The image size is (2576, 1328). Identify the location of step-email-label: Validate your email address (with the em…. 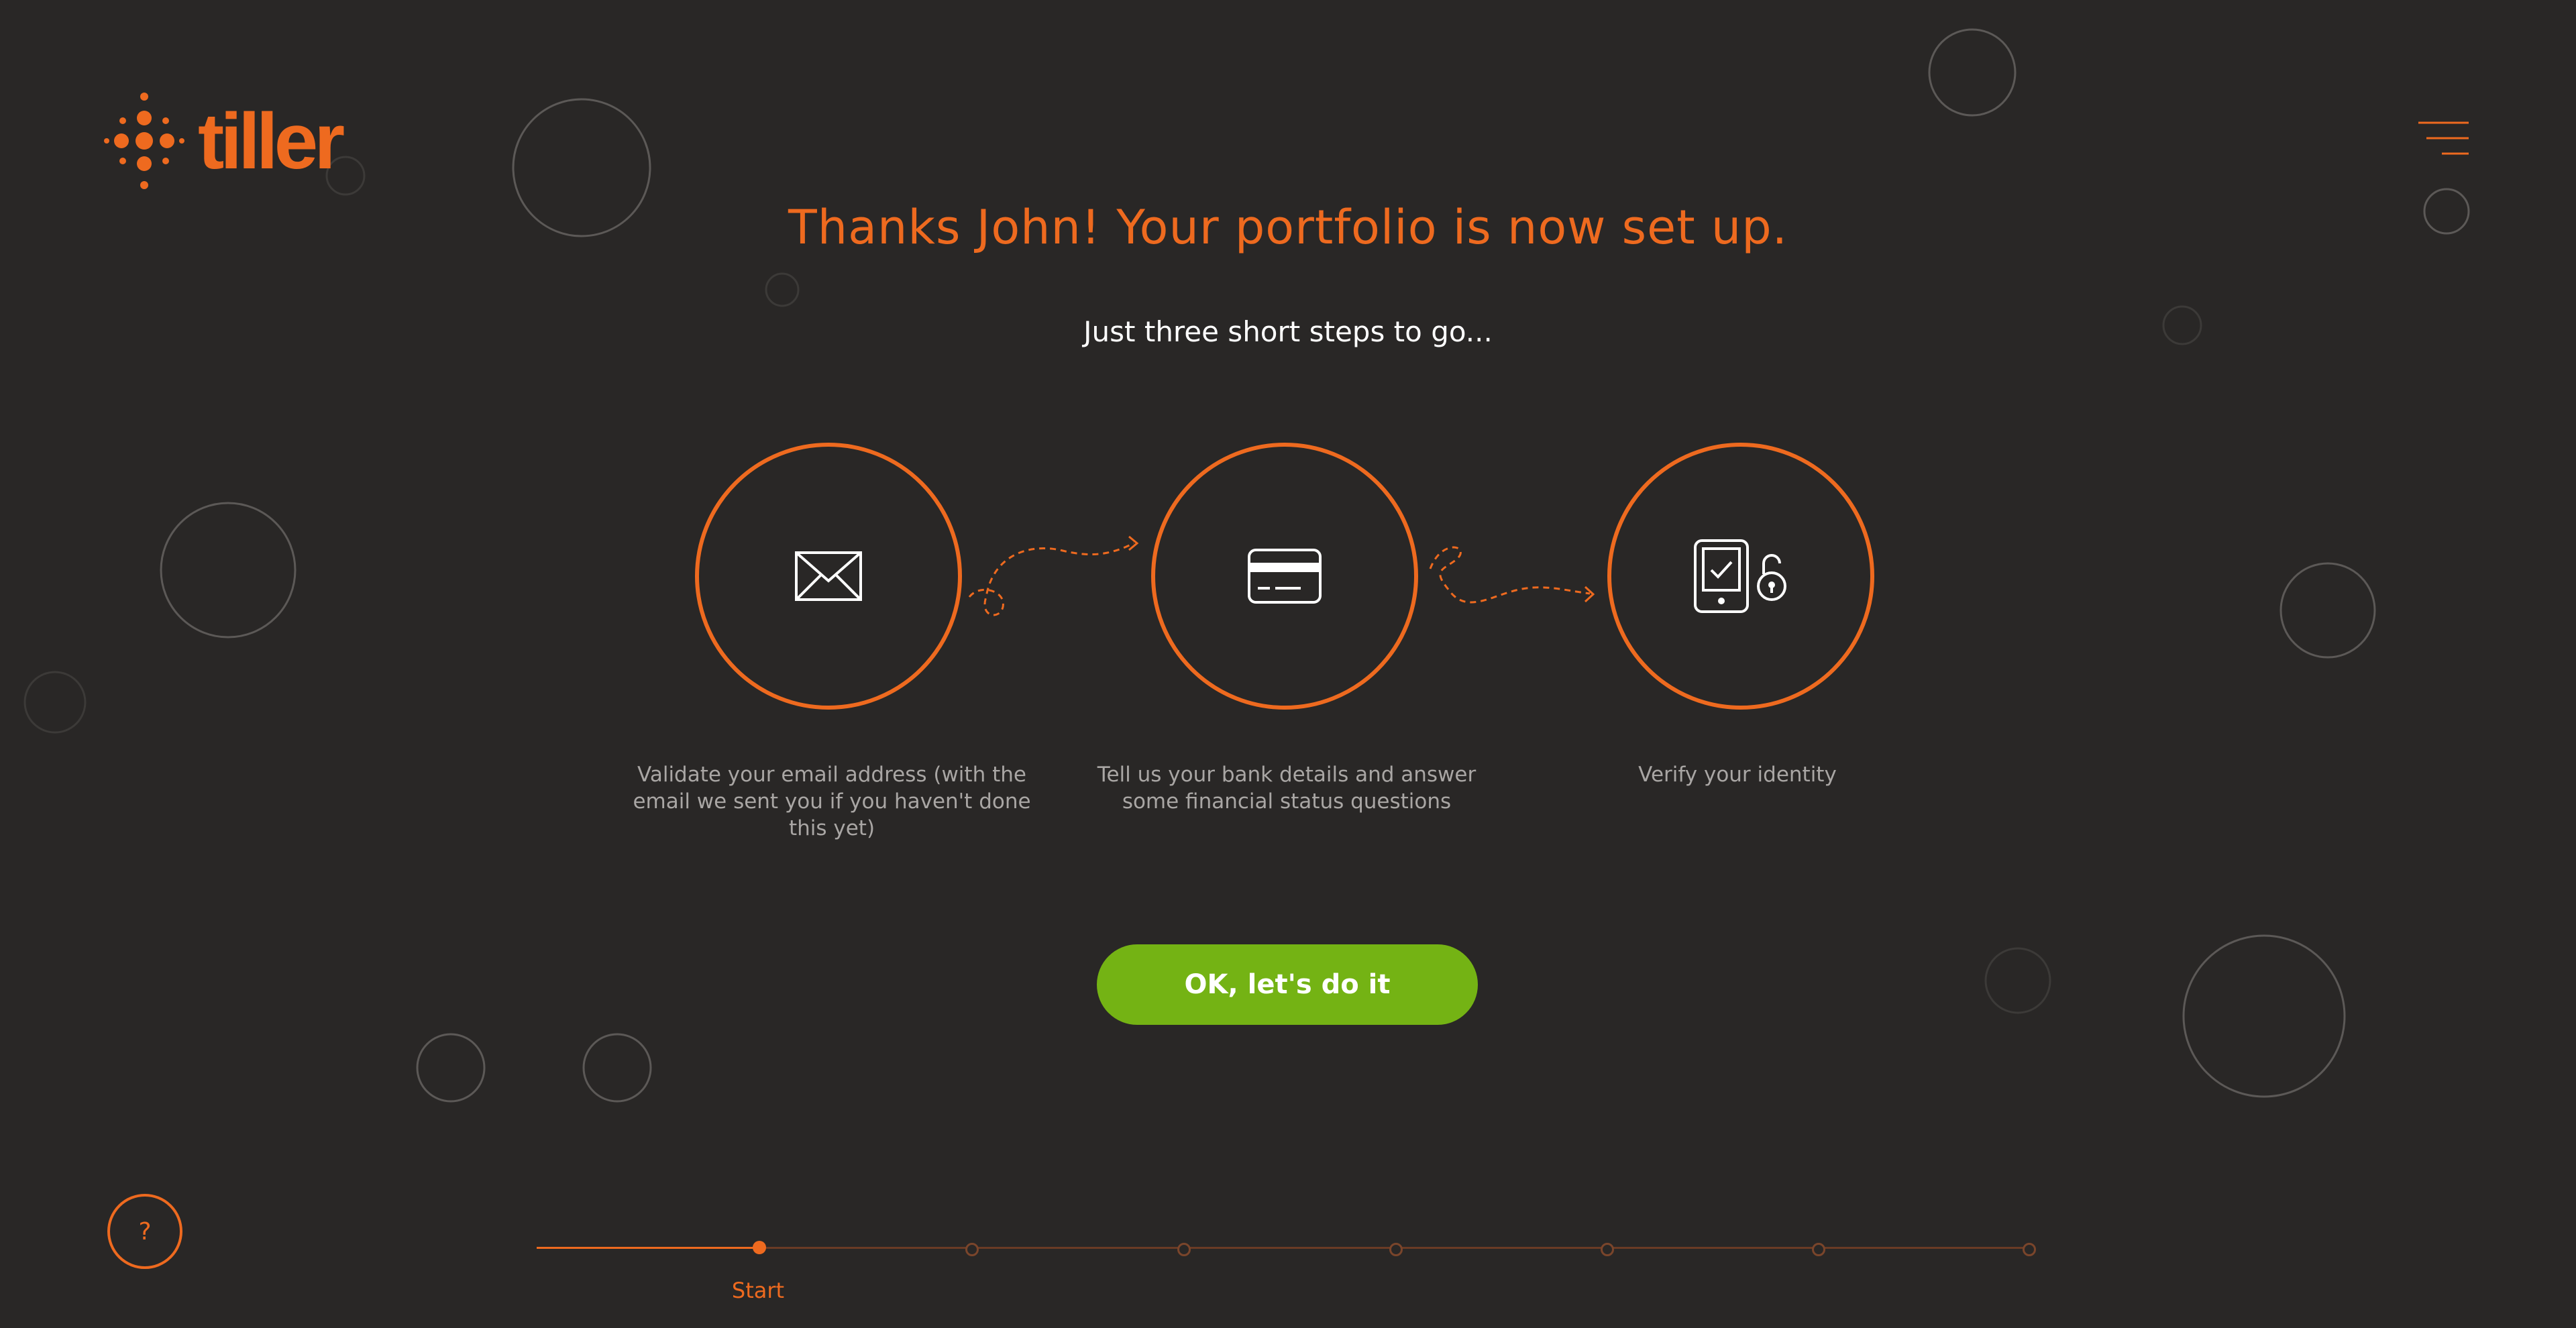
(832, 801).